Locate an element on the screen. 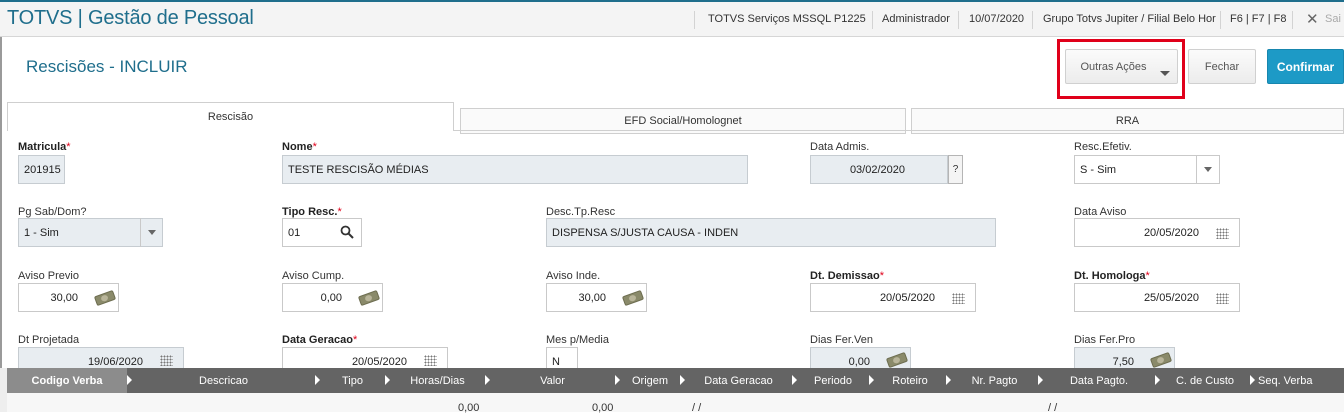 Image resolution: width=1344 pixels, height=414 pixels. grid-cell-data-geracao: / / is located at coordinates (697, 408).